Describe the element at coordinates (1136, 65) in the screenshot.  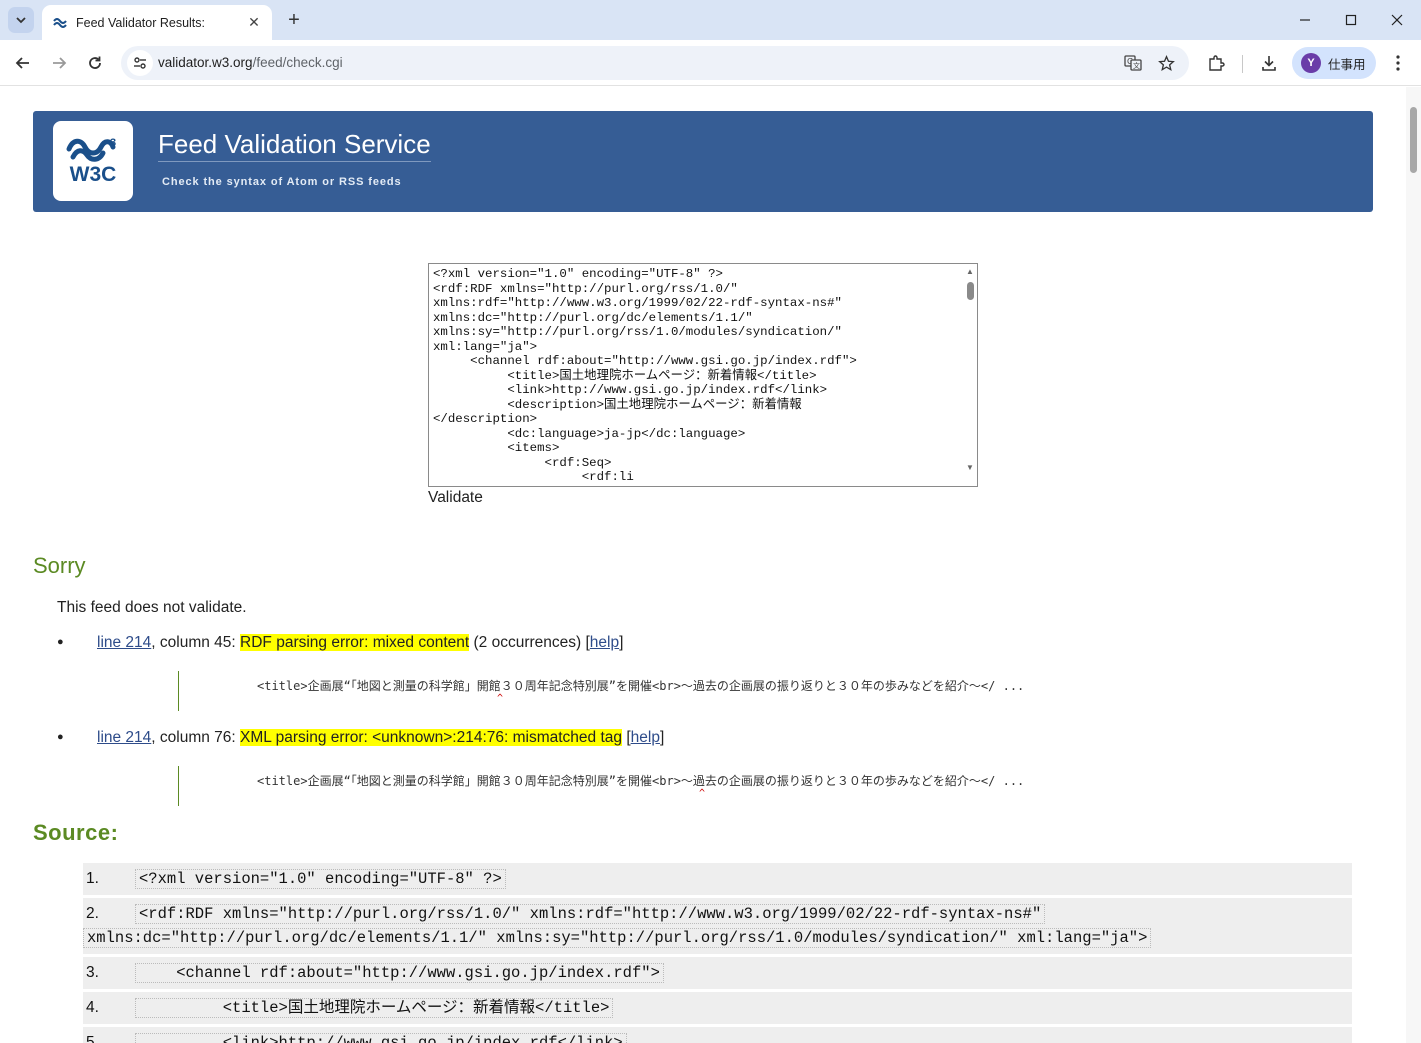
I see `svg-text: 文` at that location.